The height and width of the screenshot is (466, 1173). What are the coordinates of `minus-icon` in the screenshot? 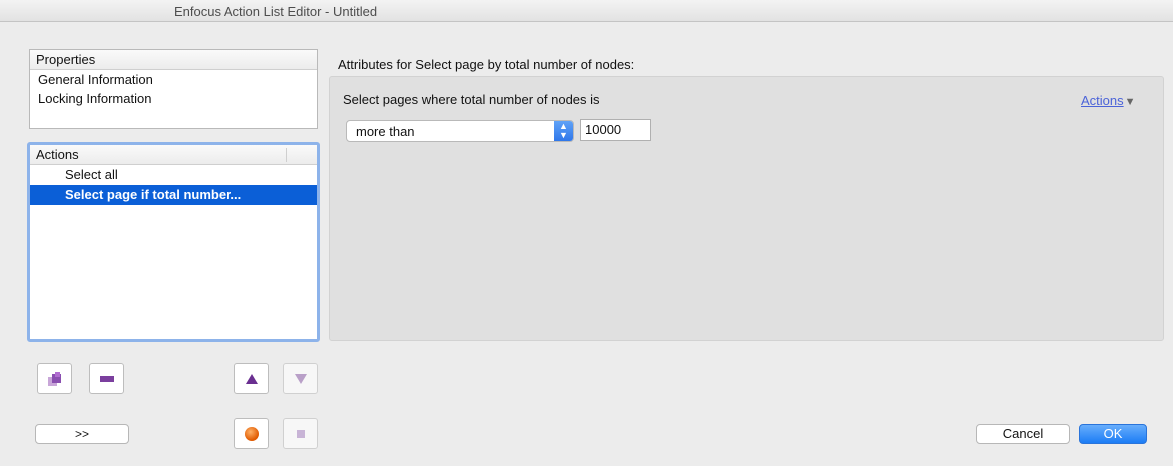 It's located at (106, 378).